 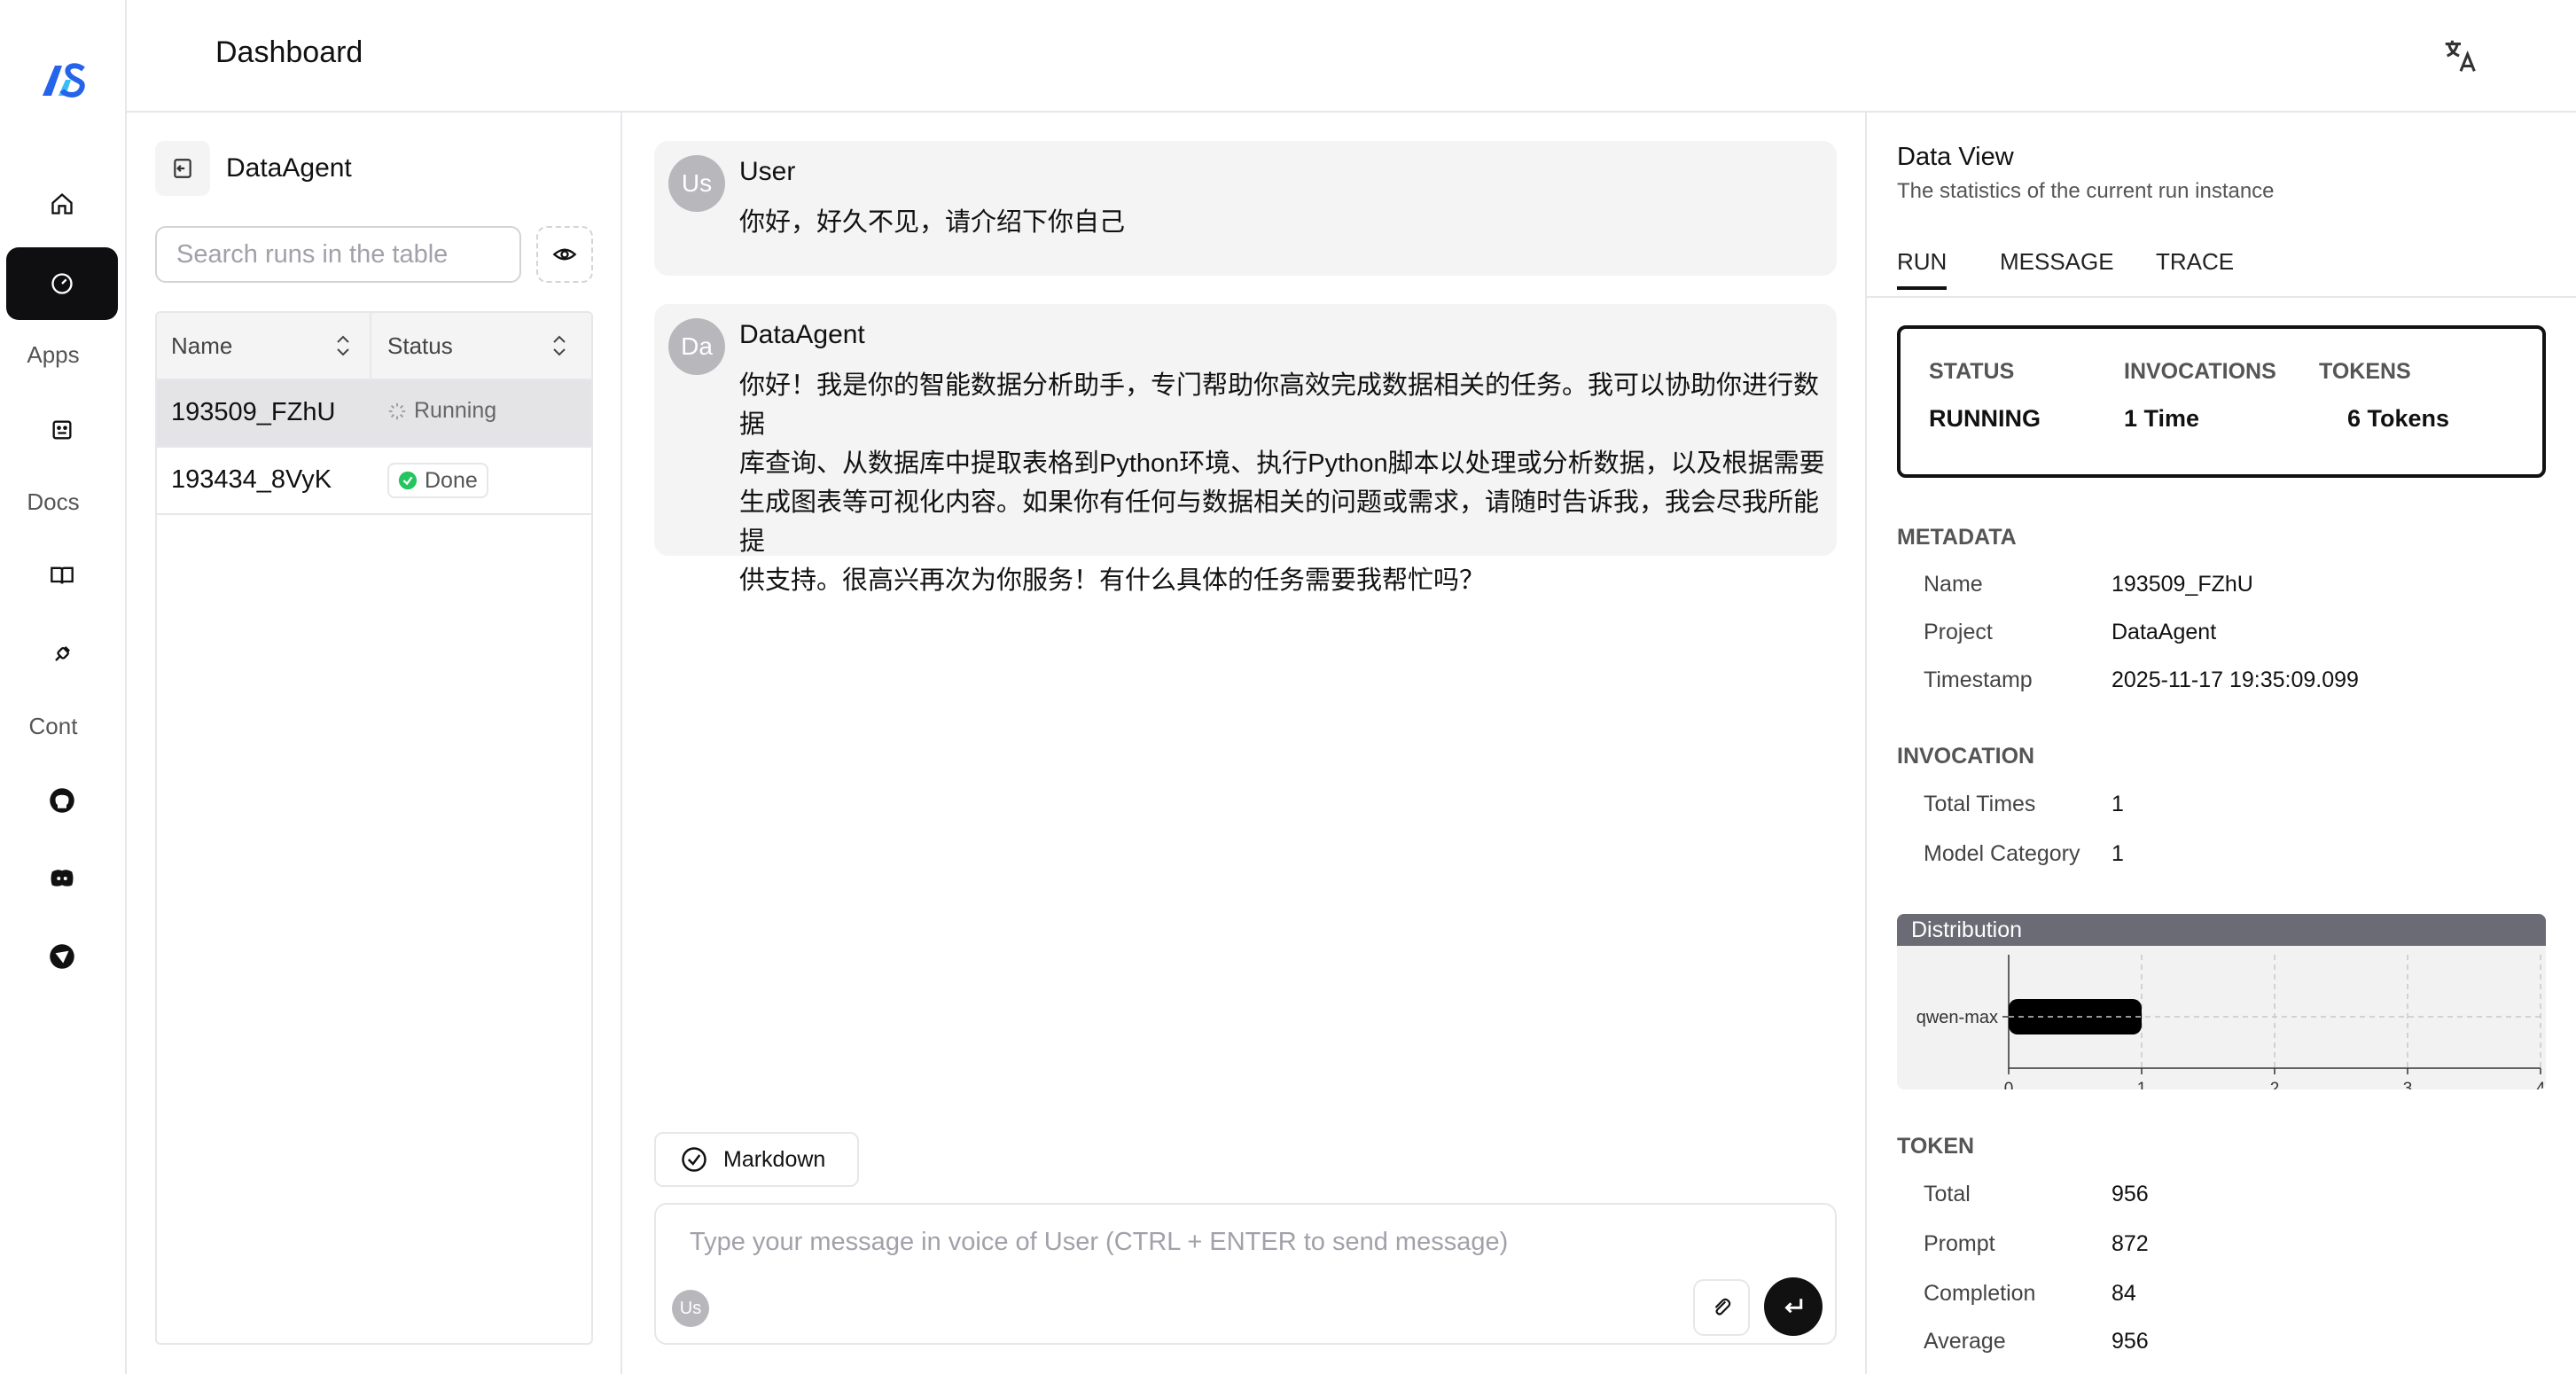 What do you see at coordinates (802, 334) in the screenshot?
I see `message-author: DataAgent` at bounding box center [802, 334].